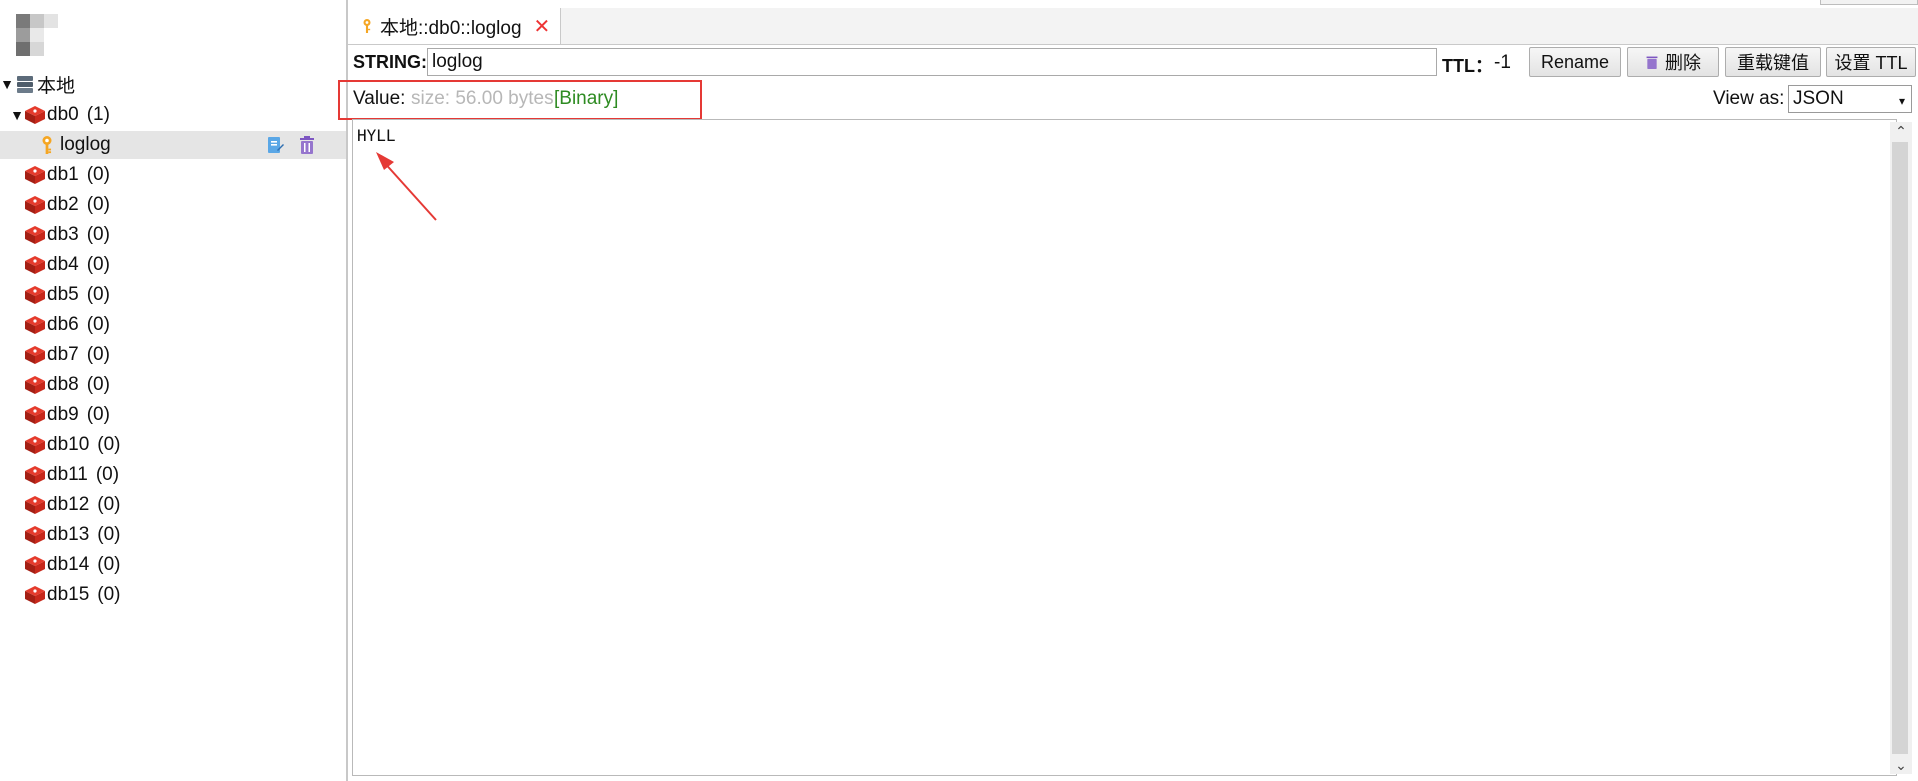 The image size is (1918, 781). I want to click on tree-item-db3: db3 (0), so click(173, 235).